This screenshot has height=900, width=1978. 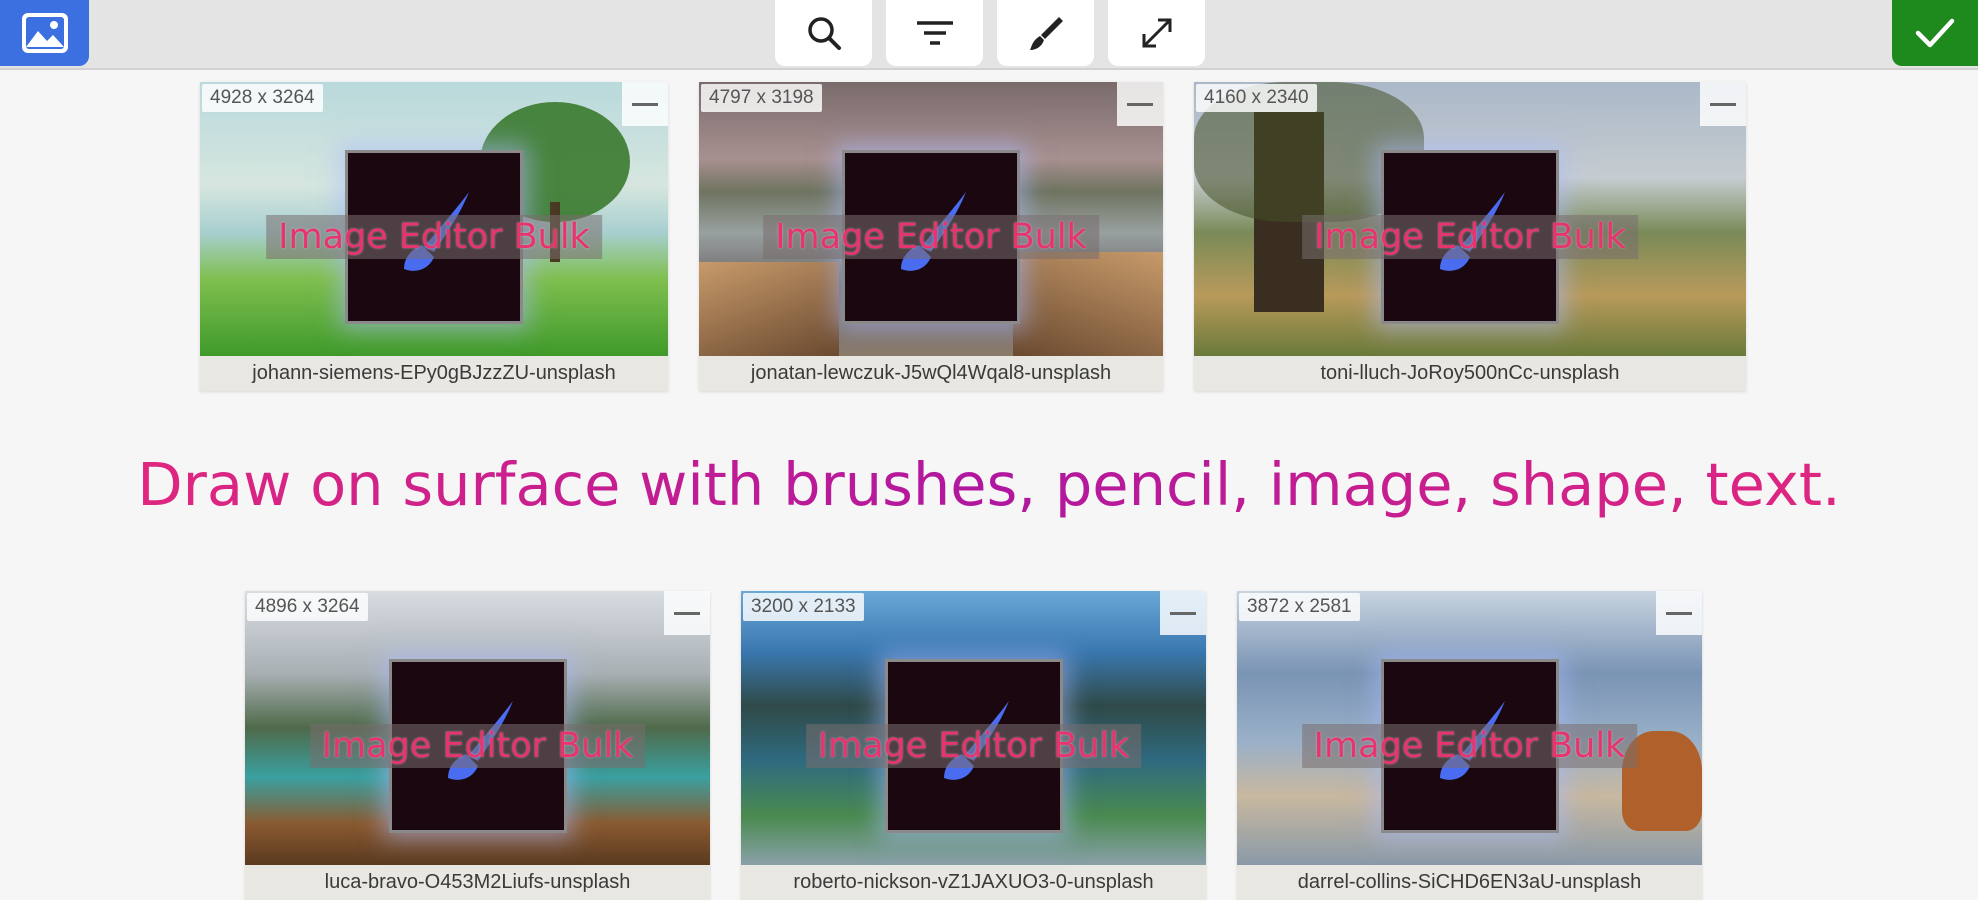 What do you see at coordinates (1299, 607) in the screenshot?
I see `image-dimensions: 3872 x 2581` at bounding box center [1299, 607].